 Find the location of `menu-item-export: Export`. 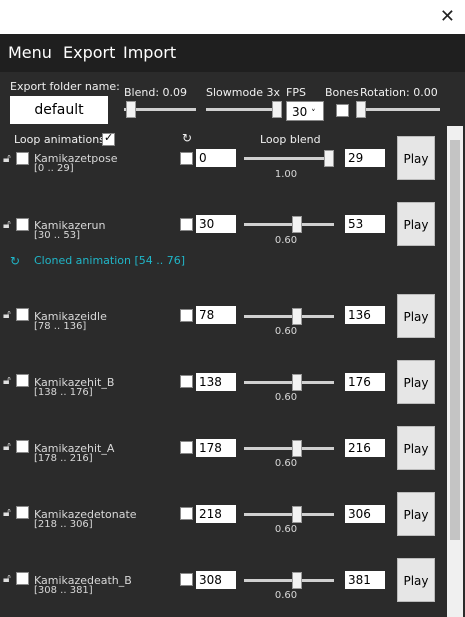

menu-item-export: Export is located at coordinates (89, 52).